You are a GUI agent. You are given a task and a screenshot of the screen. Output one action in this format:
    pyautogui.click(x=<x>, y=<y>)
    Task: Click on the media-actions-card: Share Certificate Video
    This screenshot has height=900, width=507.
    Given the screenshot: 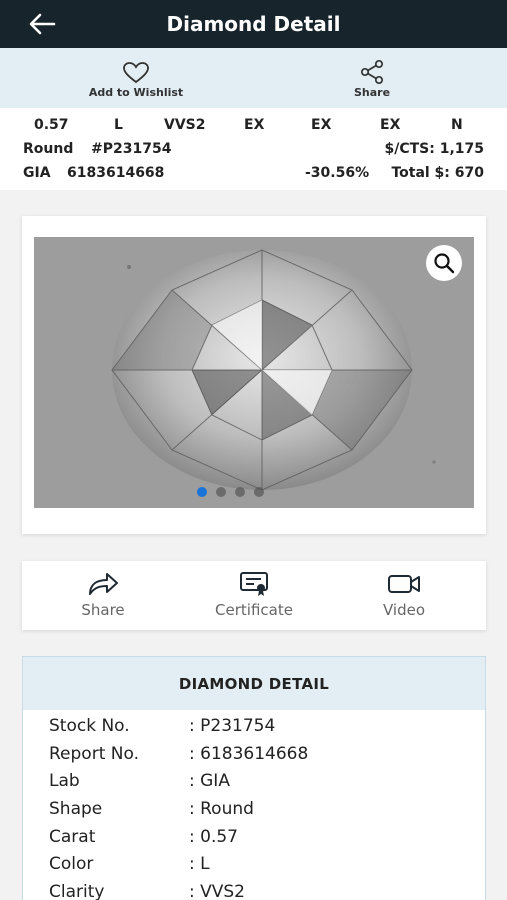 What is the action you would take?
    pyautogui.click(x=254, y=595)
    